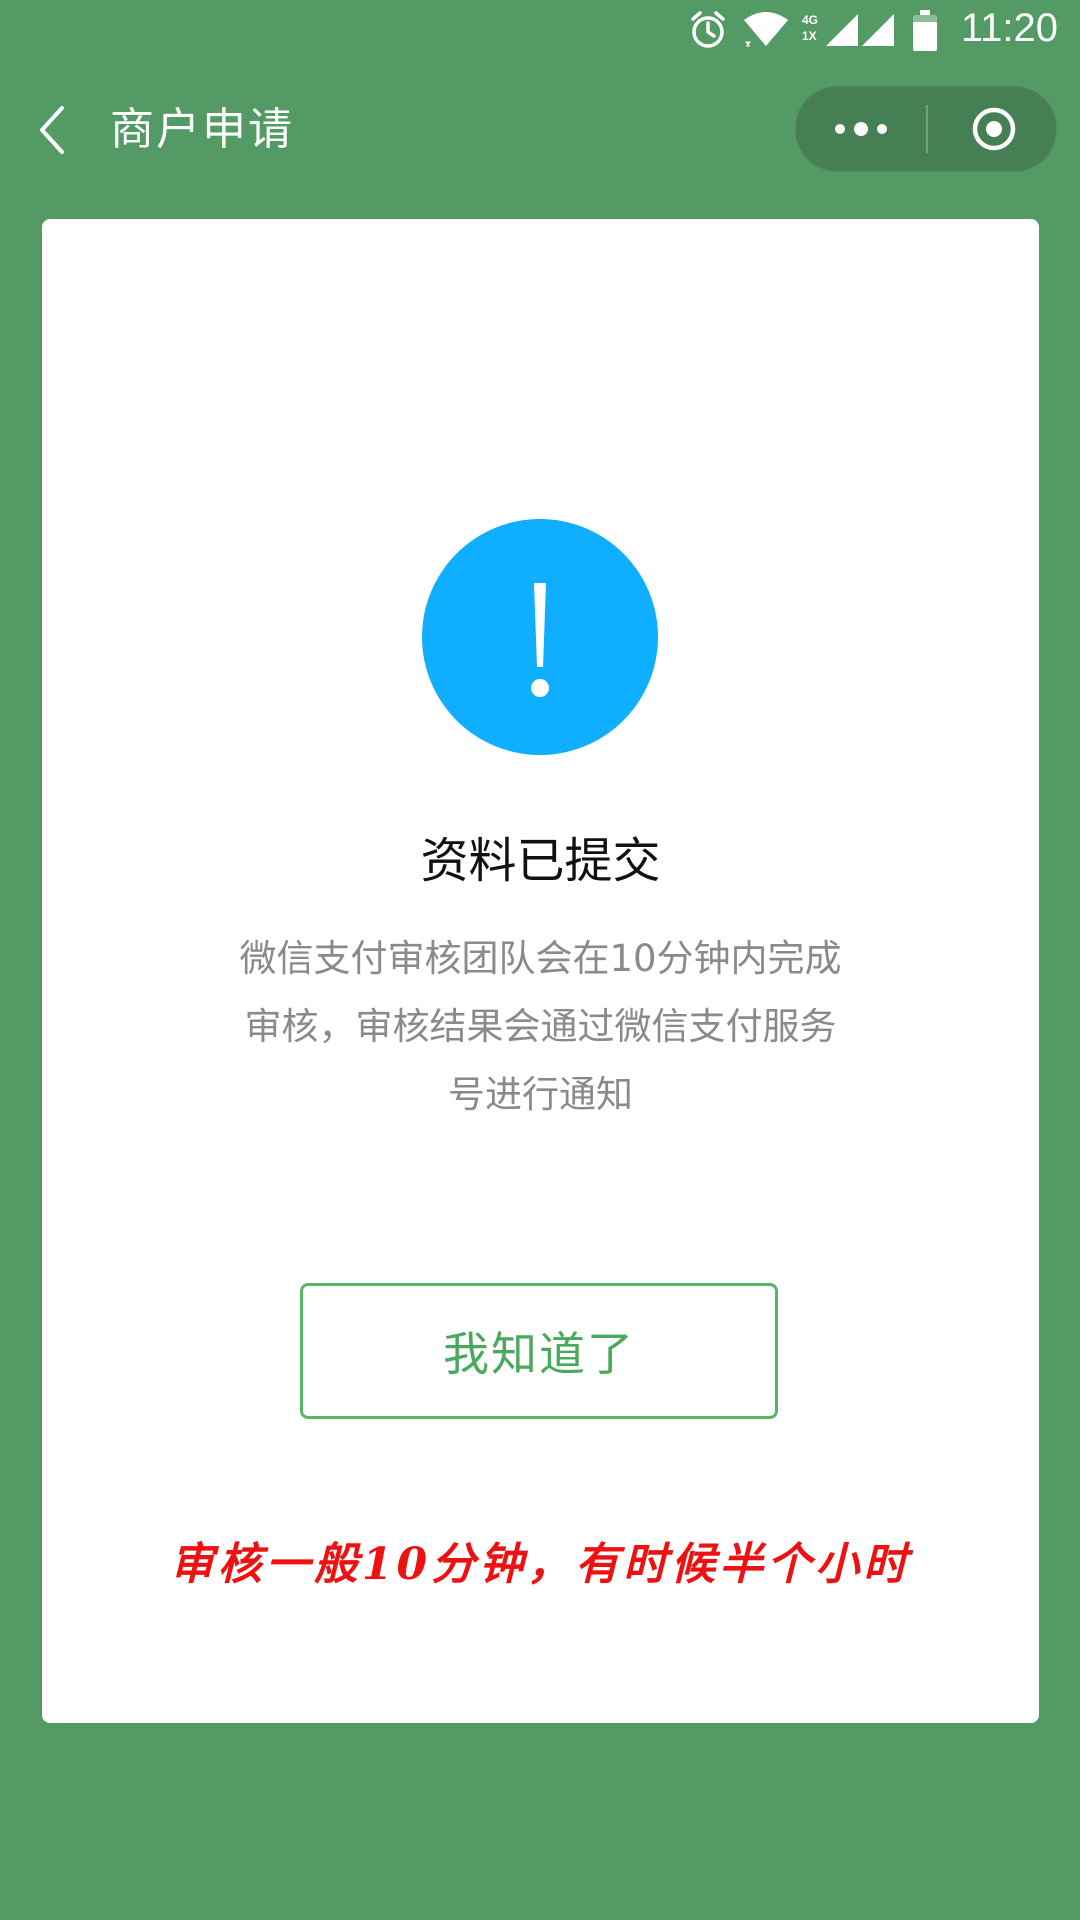 Image resolution: width=1080 pixels, height=1920 pixels. I want to click on target-circle-icon, so click(994, 129).